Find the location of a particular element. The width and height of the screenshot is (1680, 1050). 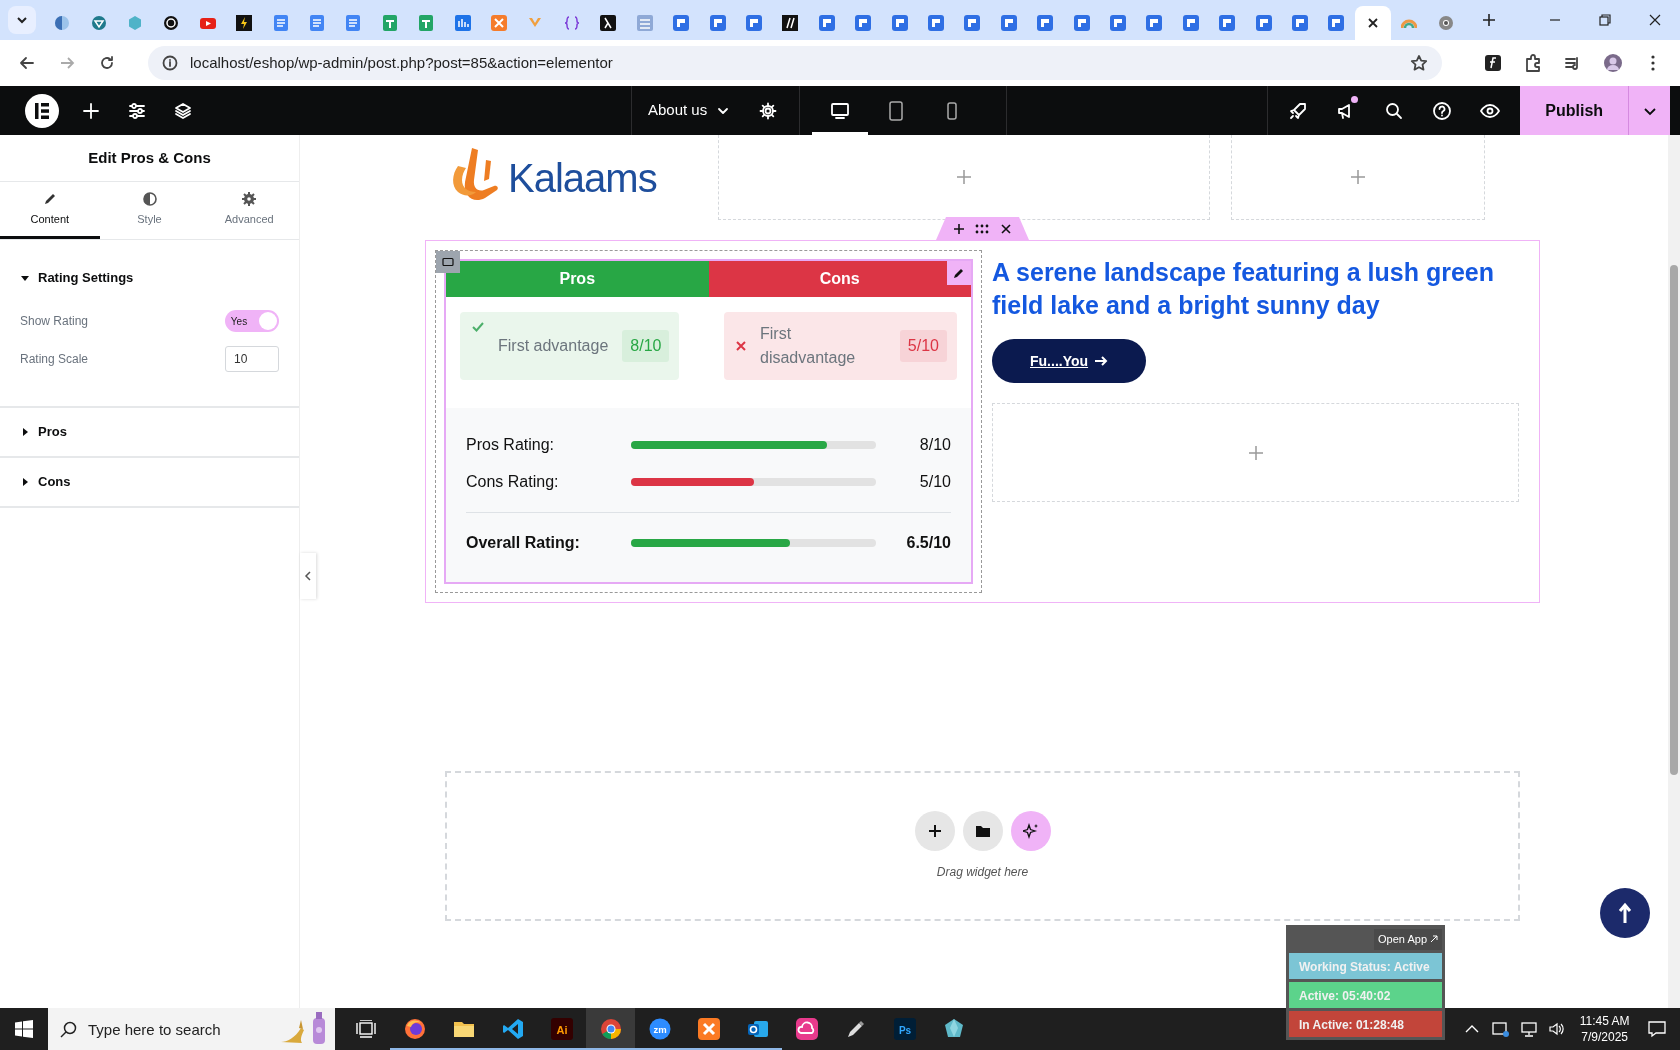

zoom-icon: zm is located at coordinates (659, 1029).